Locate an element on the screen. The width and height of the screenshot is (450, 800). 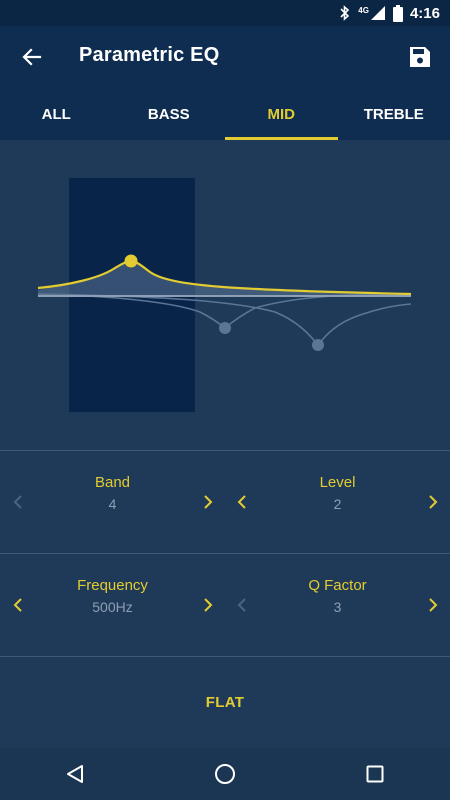
tab-bass: BASS is located at coordinates (169, 114).